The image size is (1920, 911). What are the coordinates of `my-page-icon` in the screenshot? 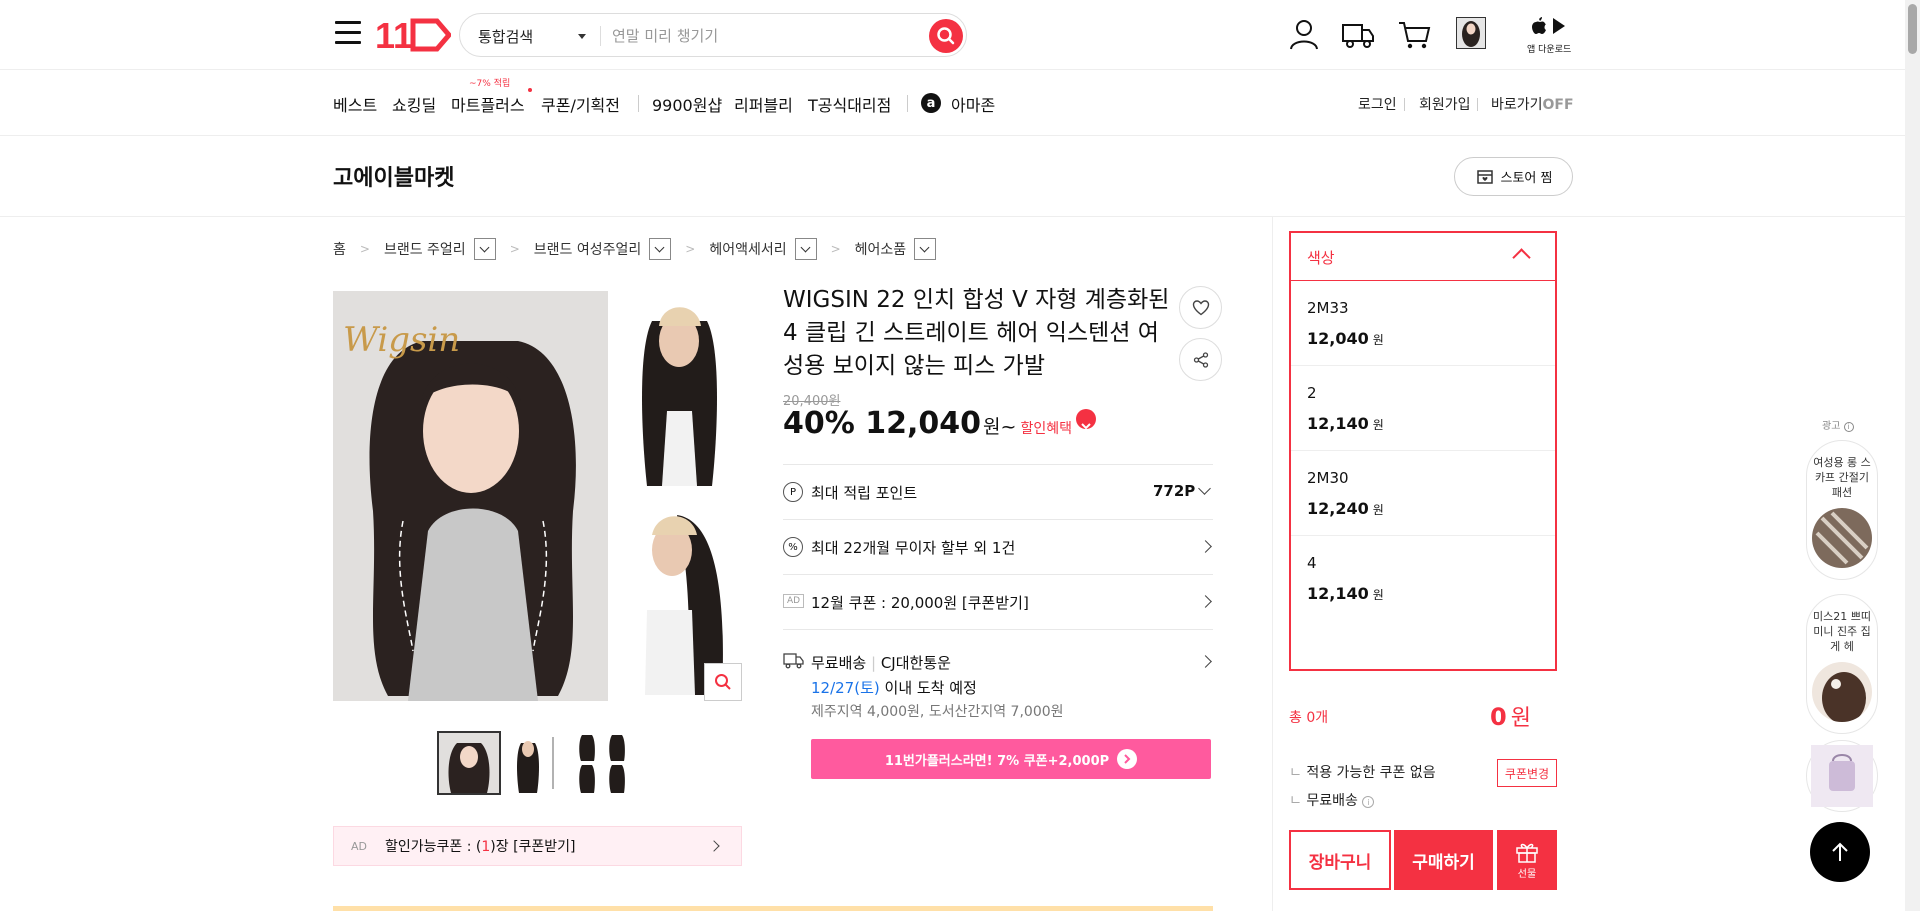 It's located at (1304, 34).